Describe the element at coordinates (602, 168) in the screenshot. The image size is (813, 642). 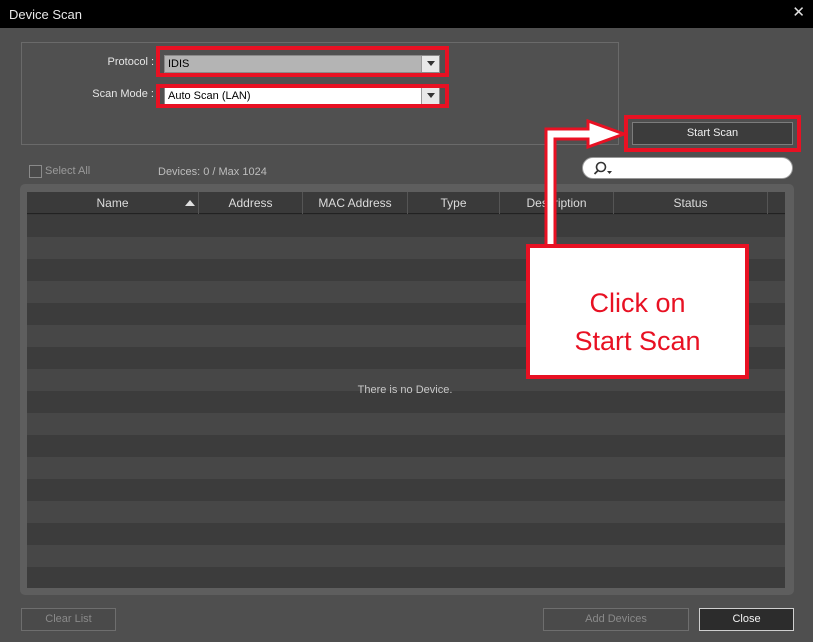
I see `search-icon` at that location.